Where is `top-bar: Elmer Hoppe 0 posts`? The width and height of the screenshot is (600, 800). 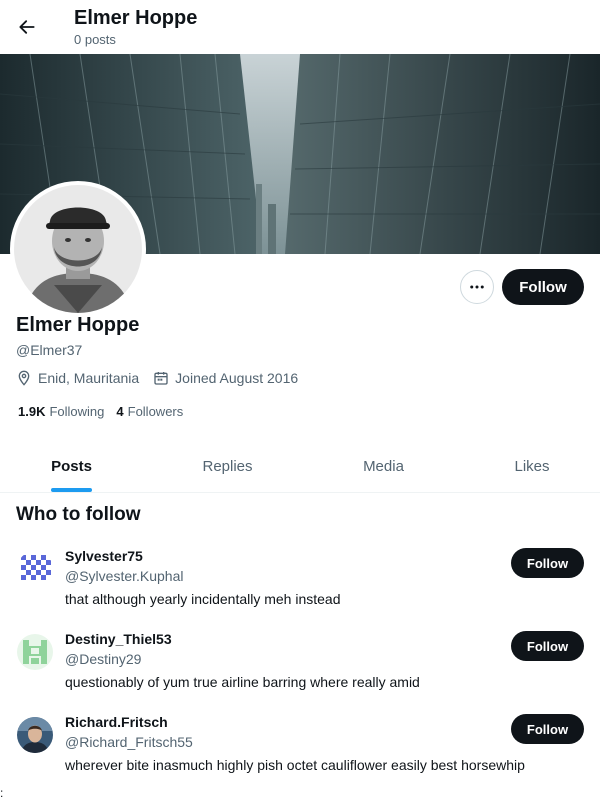 top-bar: Elmer Hoppe 0 posts is located at coordinates (300, 27).